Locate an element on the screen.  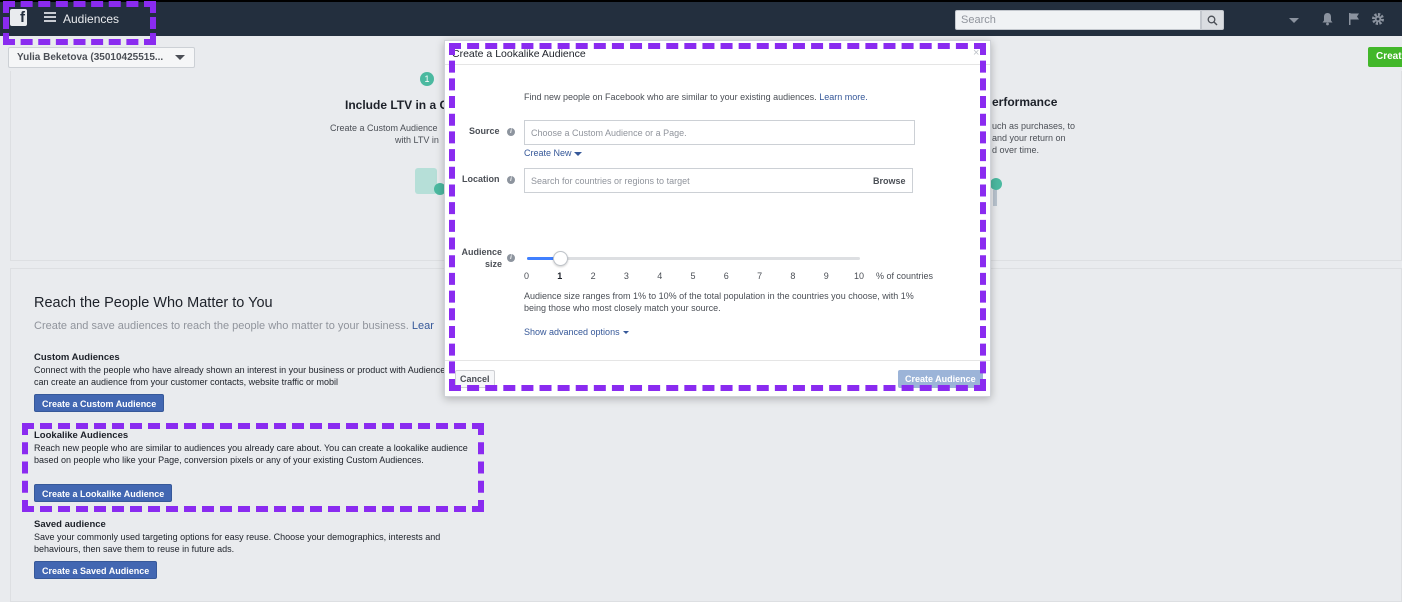
audience-size-label-line-1: Audience is located at coordinates (481, 252).